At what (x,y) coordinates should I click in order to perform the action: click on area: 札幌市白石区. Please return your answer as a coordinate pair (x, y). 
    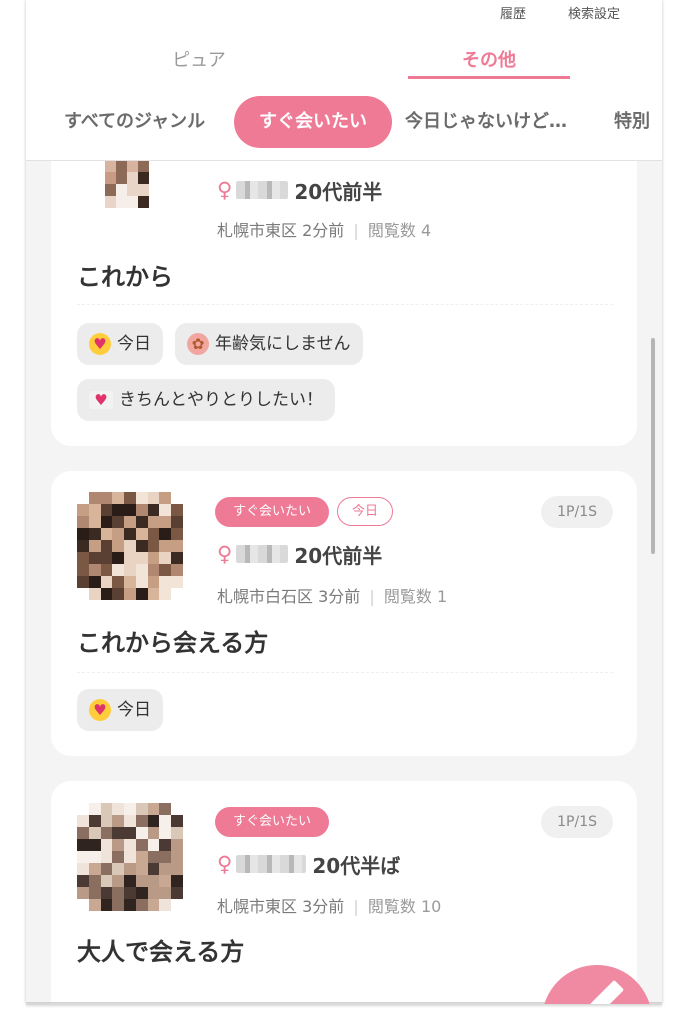
    Looking at the image, I should click on (265, 596).